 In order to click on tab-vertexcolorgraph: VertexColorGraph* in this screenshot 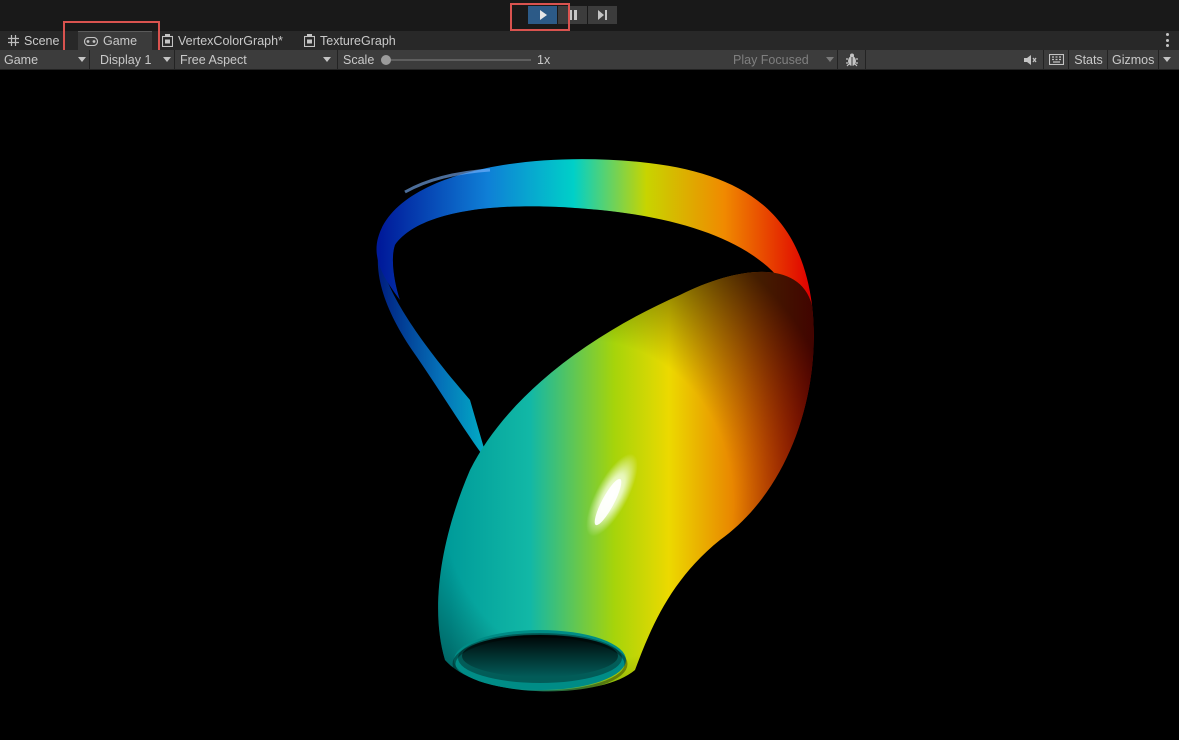, I will do `click(225, 40)`.